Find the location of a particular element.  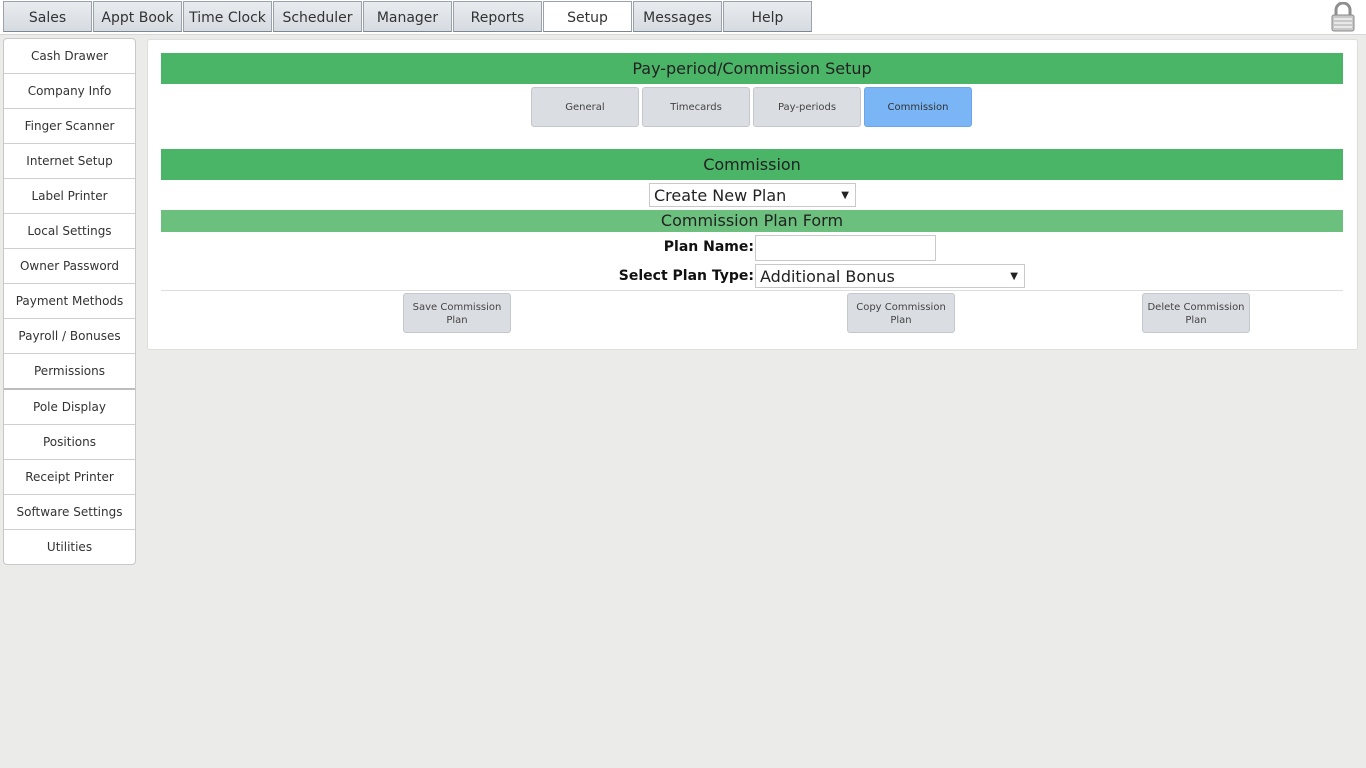

tab-manager: Manager is located at coordinates (407, 16).